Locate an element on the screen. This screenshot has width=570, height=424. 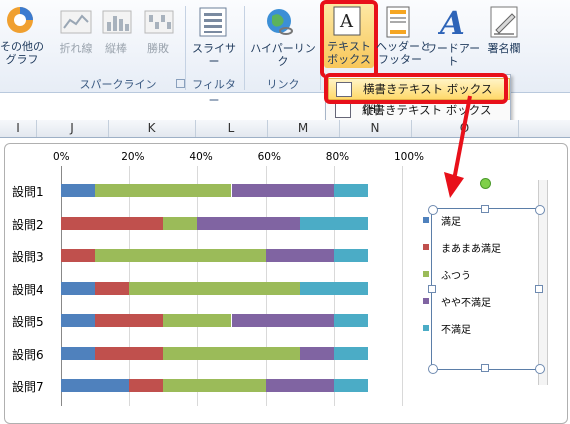
x-tick-label: 40% is located at coordinates (201, 157).